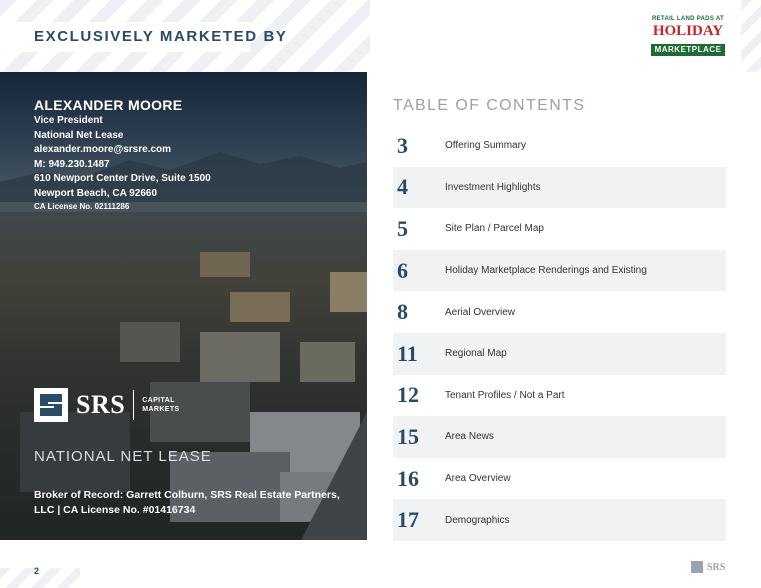  Describe the element at coordinates (402, 312) in the screenshot. I see `toc-page-number: 8` at that location.